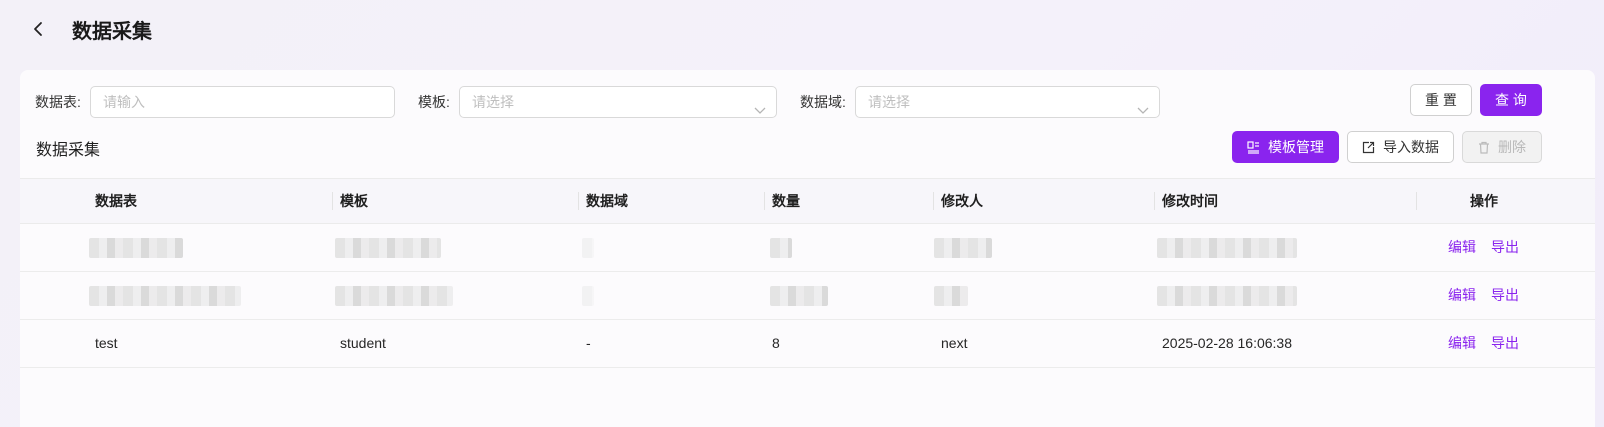 The width and height of the screenshot is (1604, 427). I want to click on col-header-count: 数量, so click(786, 201).